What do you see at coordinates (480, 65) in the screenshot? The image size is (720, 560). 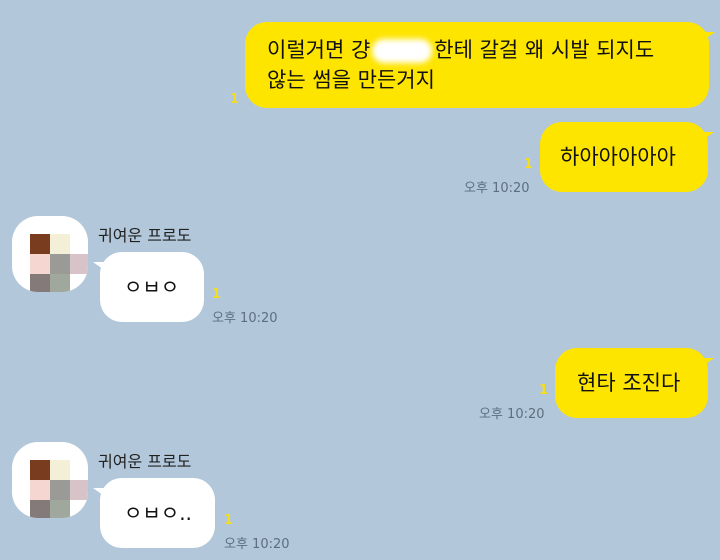 I see `my-message-bubble: 이럴거면 걍 한테 갈걸 왜 시발 되지도 않는 썸을 만든거지` at bounding box center [480, 65].